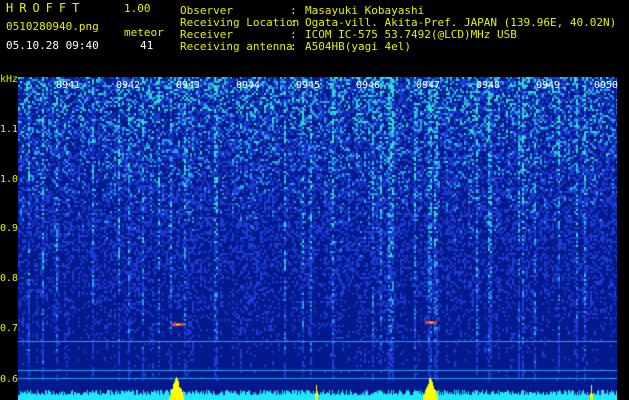 This screenshot has height=400, width=629. Describe the element at coordinates (9, 328) in the screenshot. I see `freq-tick-0-7: 0.7` at that location.